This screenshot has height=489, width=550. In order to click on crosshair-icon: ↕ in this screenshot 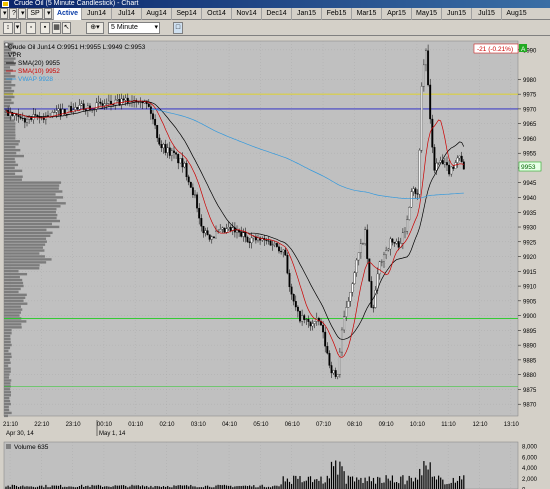, I will do `click(8, 28)`.